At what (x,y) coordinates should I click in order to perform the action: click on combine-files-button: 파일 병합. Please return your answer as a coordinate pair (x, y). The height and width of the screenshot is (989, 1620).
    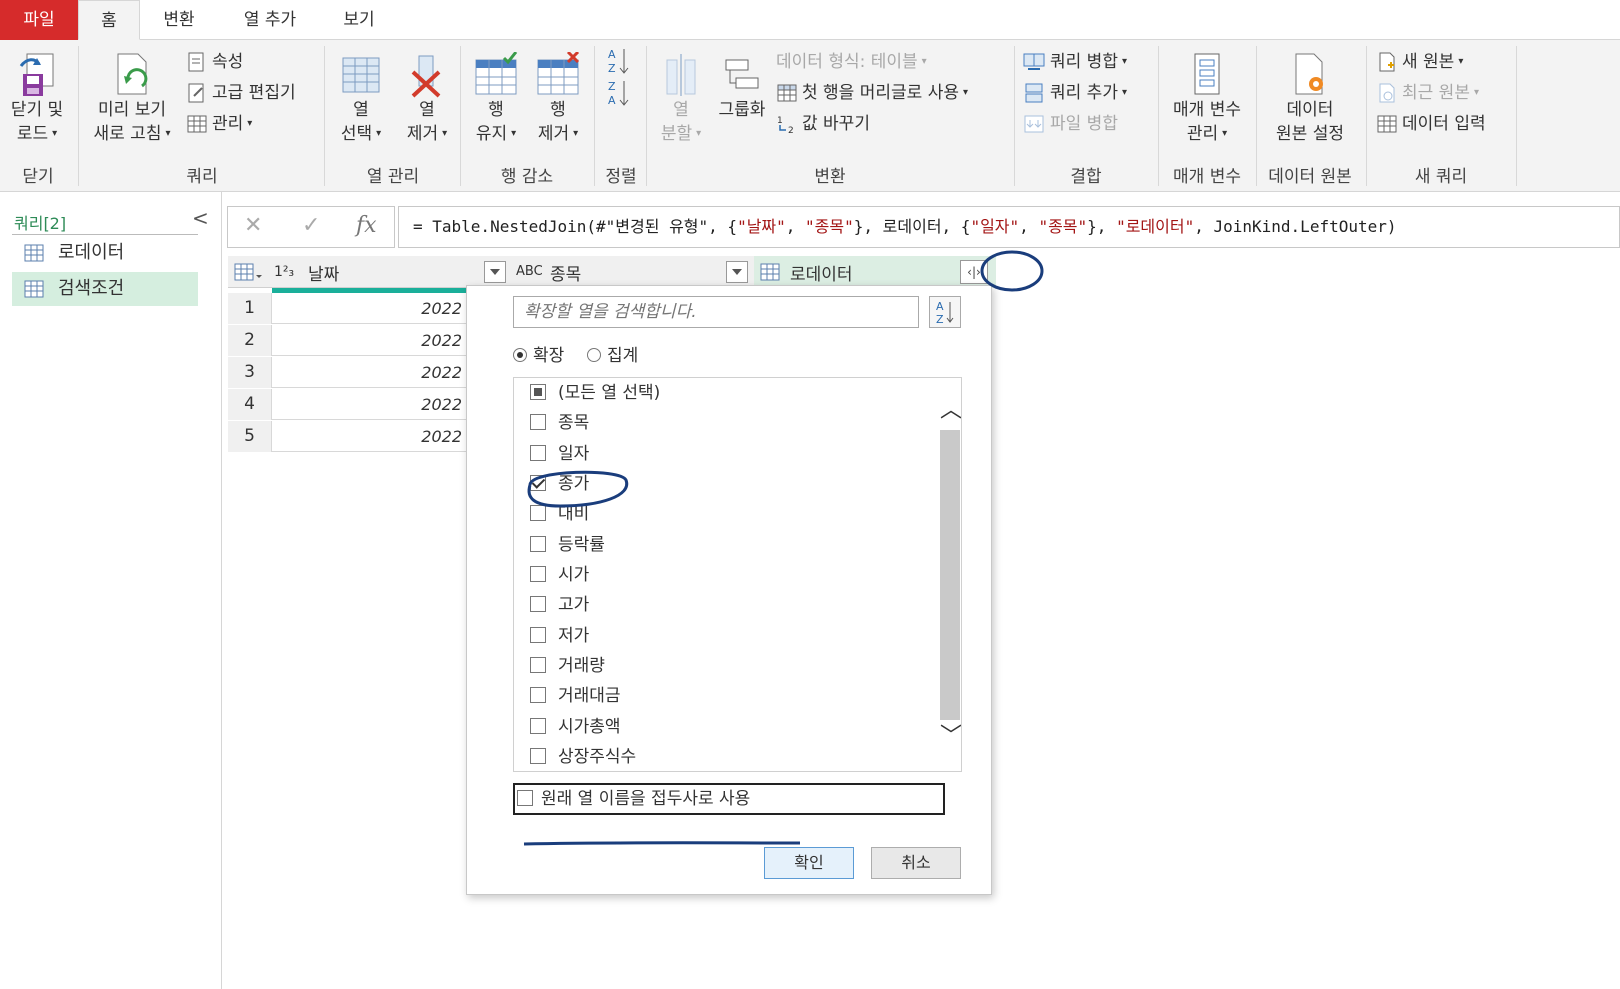
    Looking at the image, I should click on (1070, 124).